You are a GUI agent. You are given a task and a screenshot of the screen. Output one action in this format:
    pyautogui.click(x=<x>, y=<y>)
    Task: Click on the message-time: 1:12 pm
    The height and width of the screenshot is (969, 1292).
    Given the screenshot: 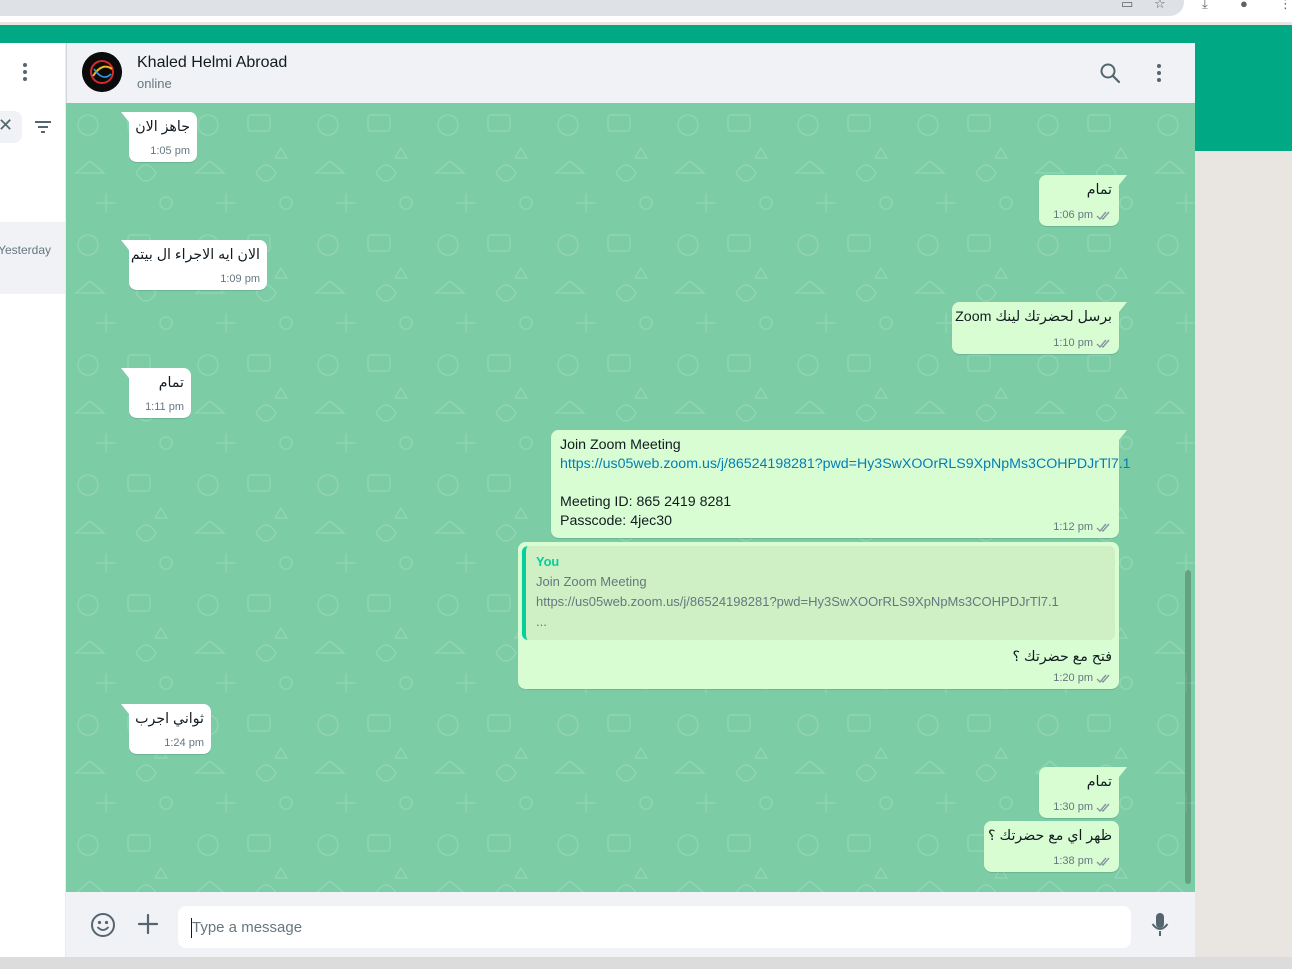 What is the action you would take?
    pyautogui.click(x=1073, y=527)
    